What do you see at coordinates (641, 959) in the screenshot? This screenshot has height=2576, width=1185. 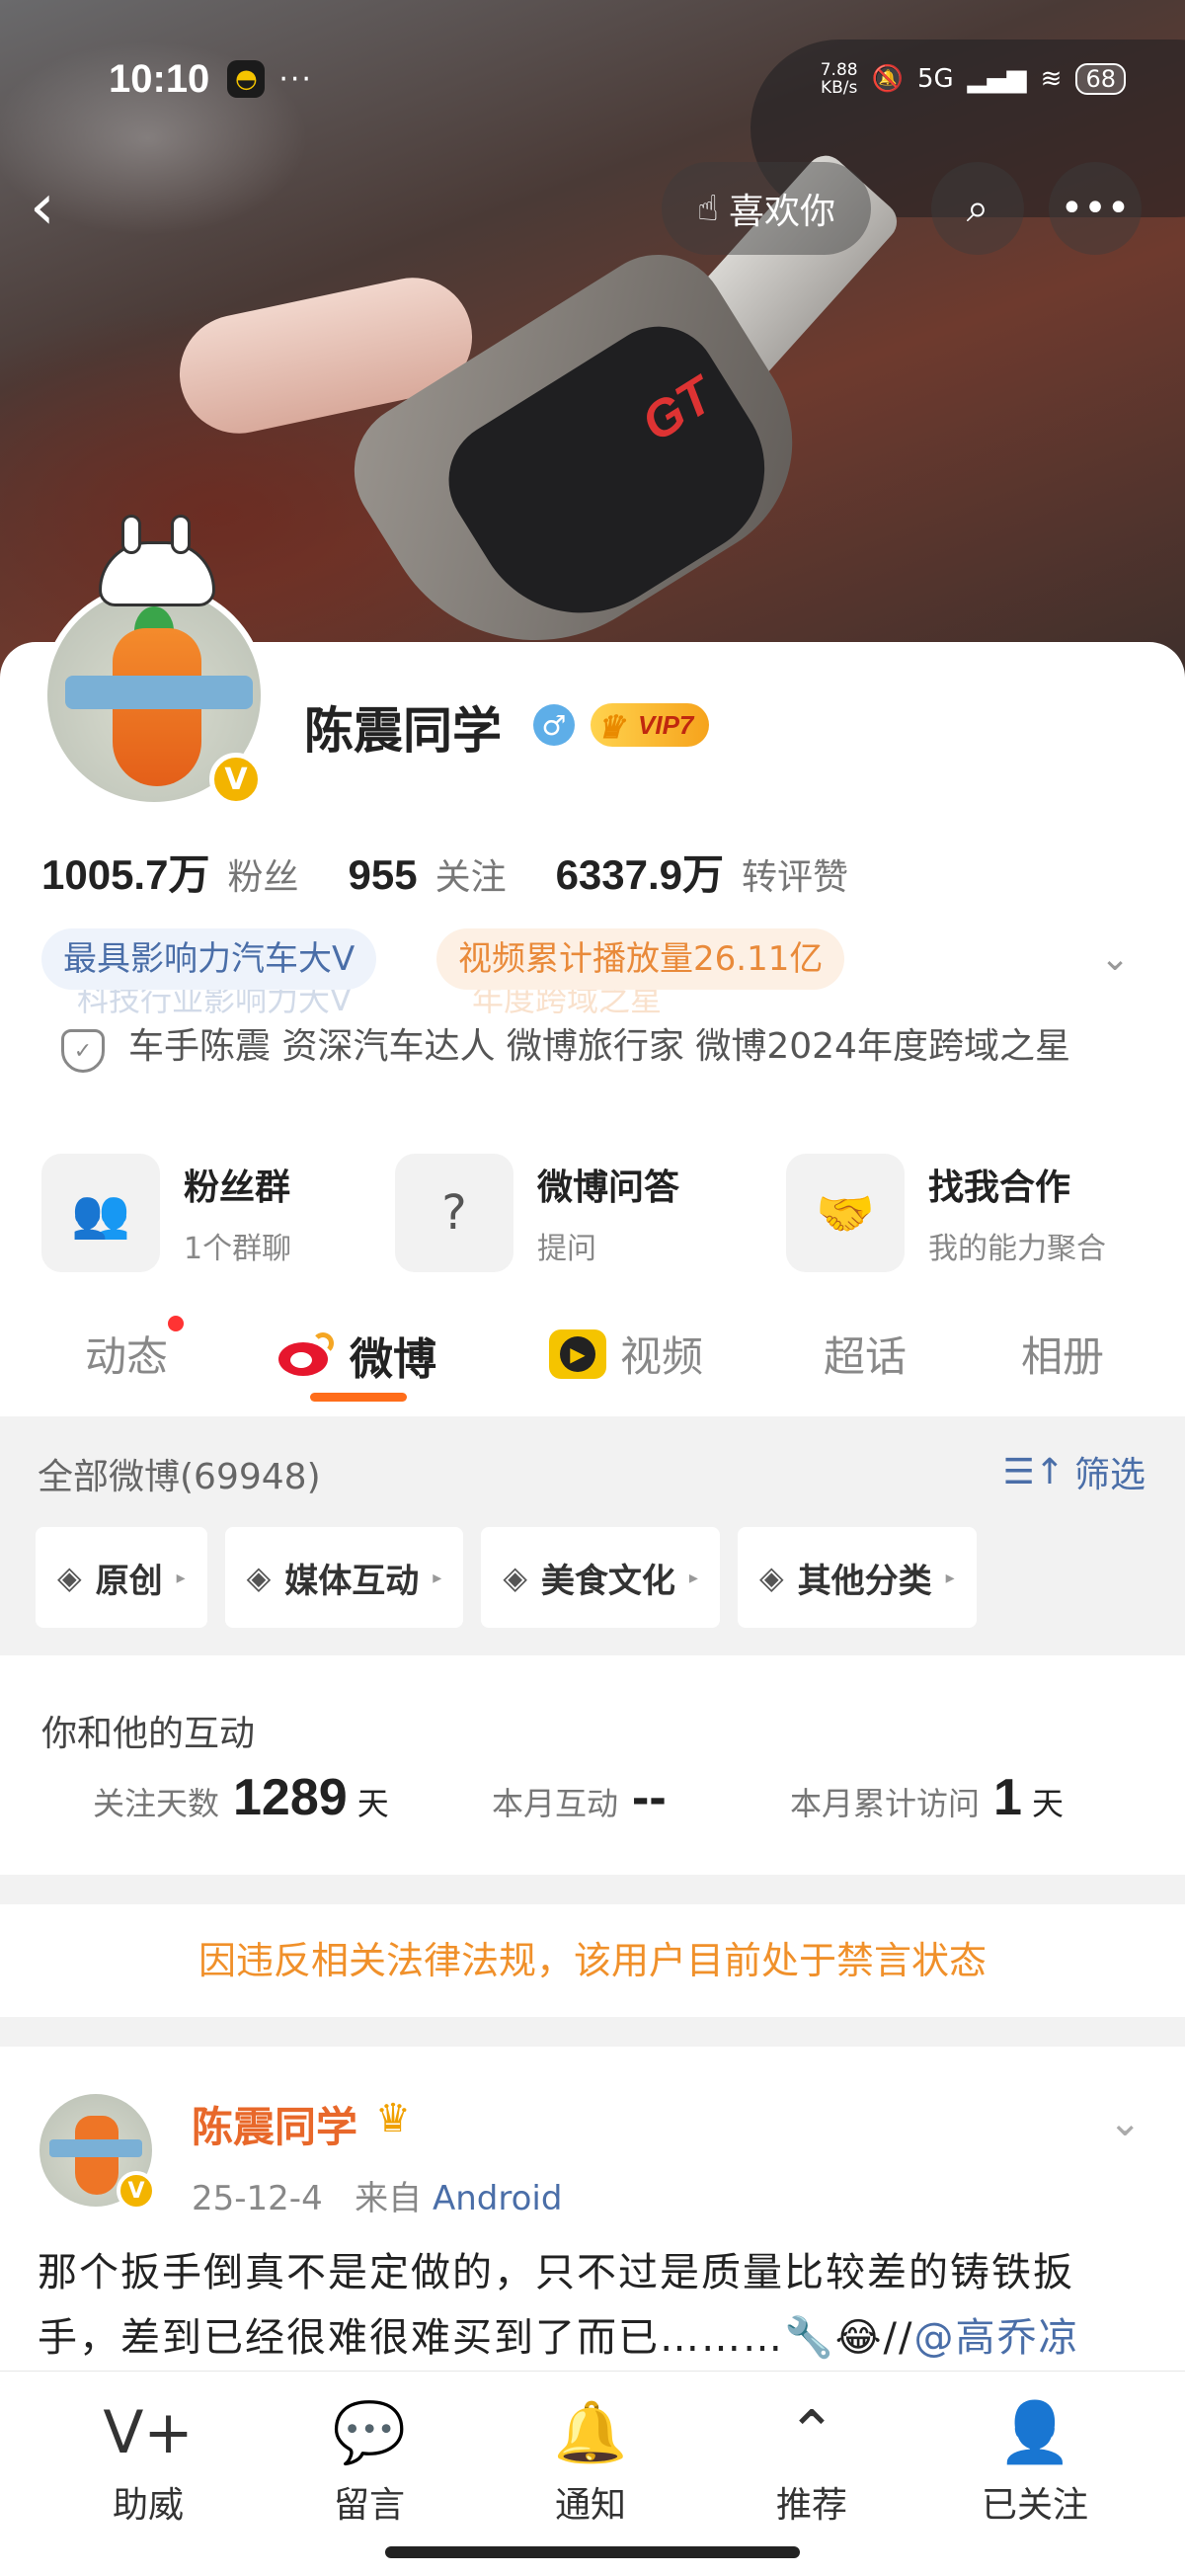 I see `tag-video-plays: 视频累计播放量26.11亿` at bounding box center [641, 959].